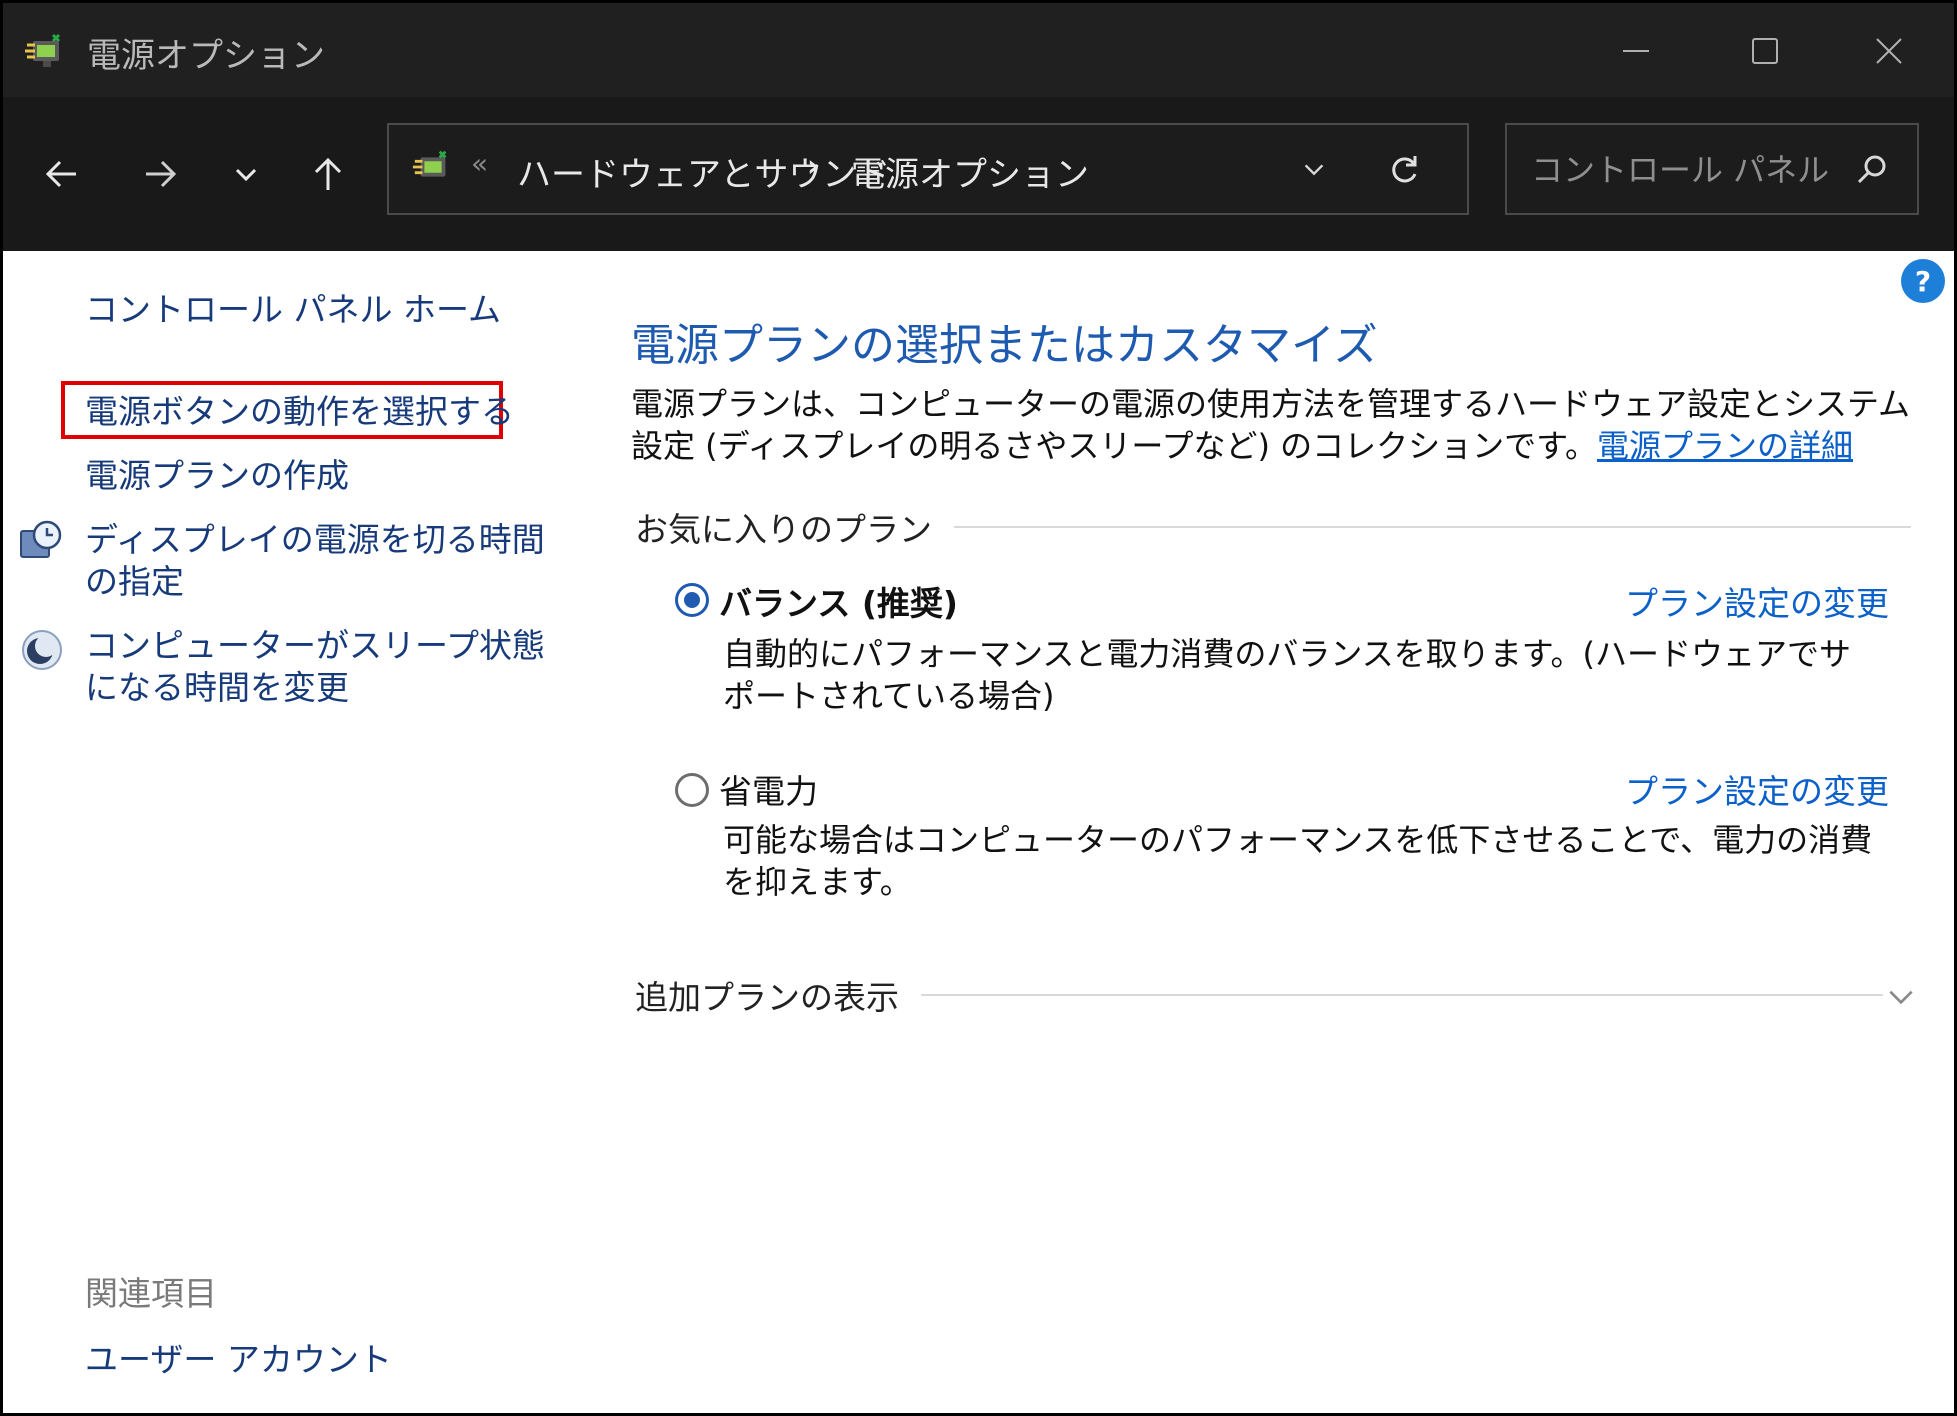 The width and height of the screenshot is (1957, 1416). I want to click on up-button, so click(328, 174).